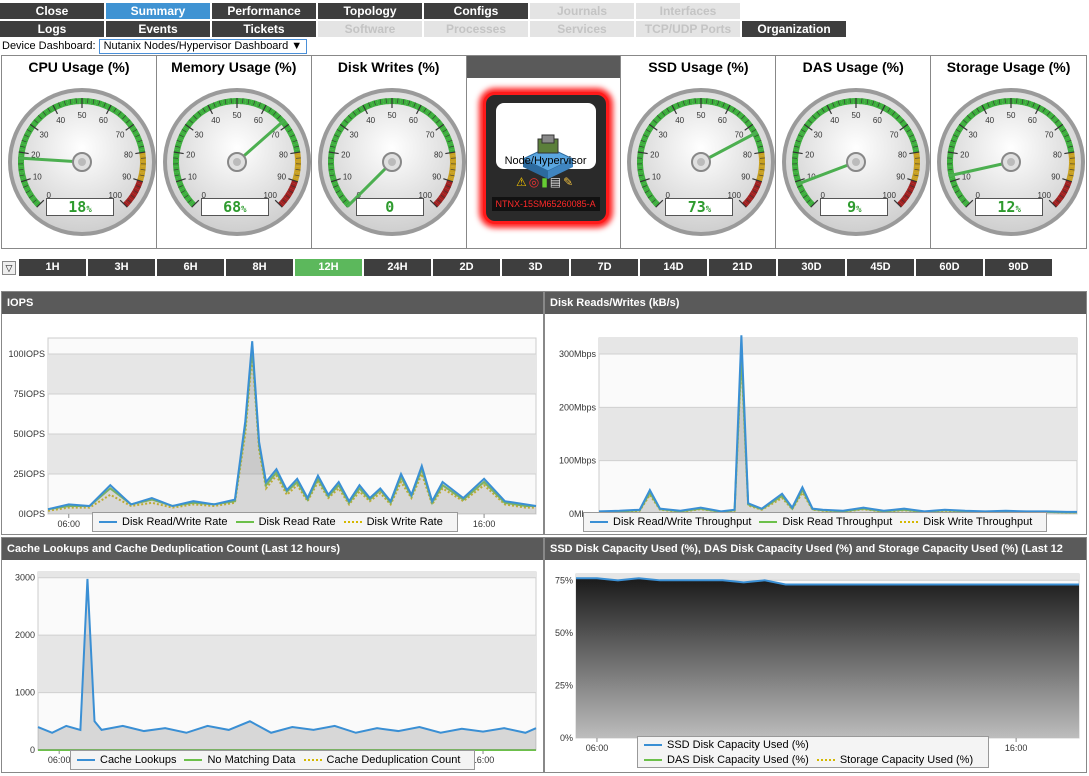 The height and width of the screenshot is (776, 1089). I want to click on time-range-3d: 3D, so click(535, 267).